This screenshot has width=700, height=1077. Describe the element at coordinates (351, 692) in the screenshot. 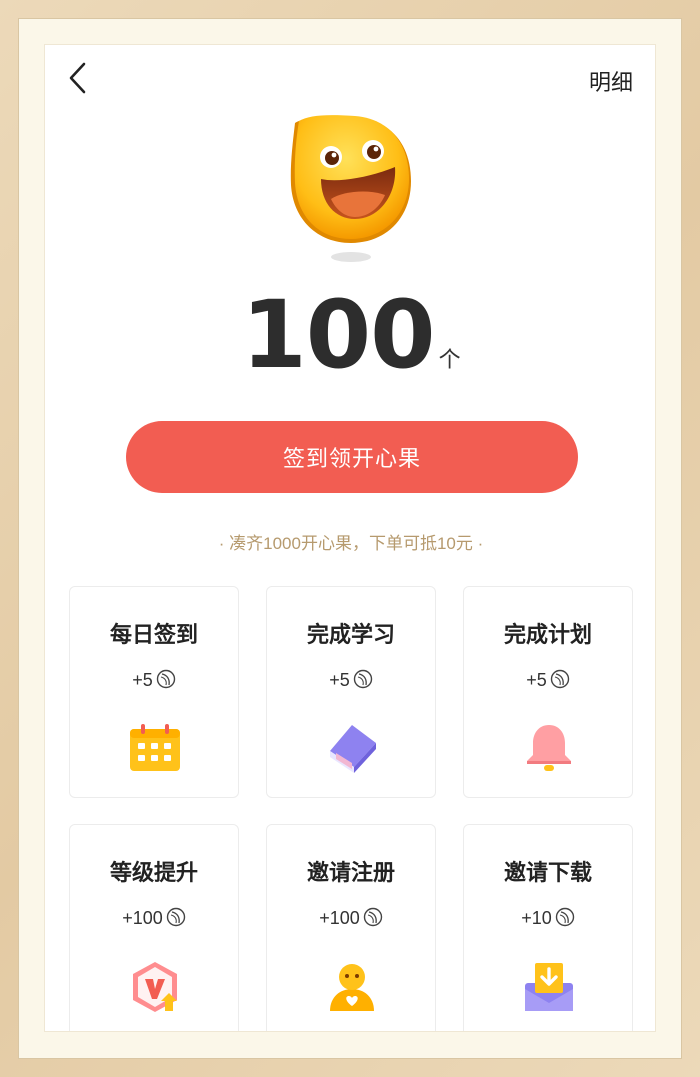

I see `task-card-study: 完成学习 +5` at that location.